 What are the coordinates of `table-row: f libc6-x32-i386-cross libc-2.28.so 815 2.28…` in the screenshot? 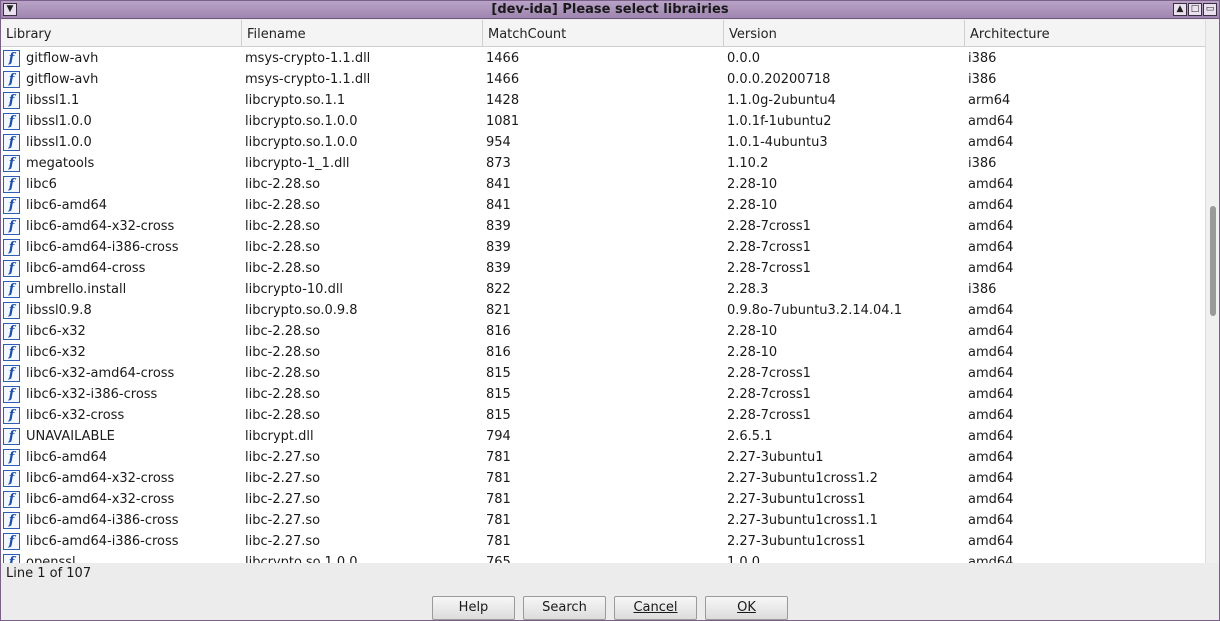 It's located at (603, 394).